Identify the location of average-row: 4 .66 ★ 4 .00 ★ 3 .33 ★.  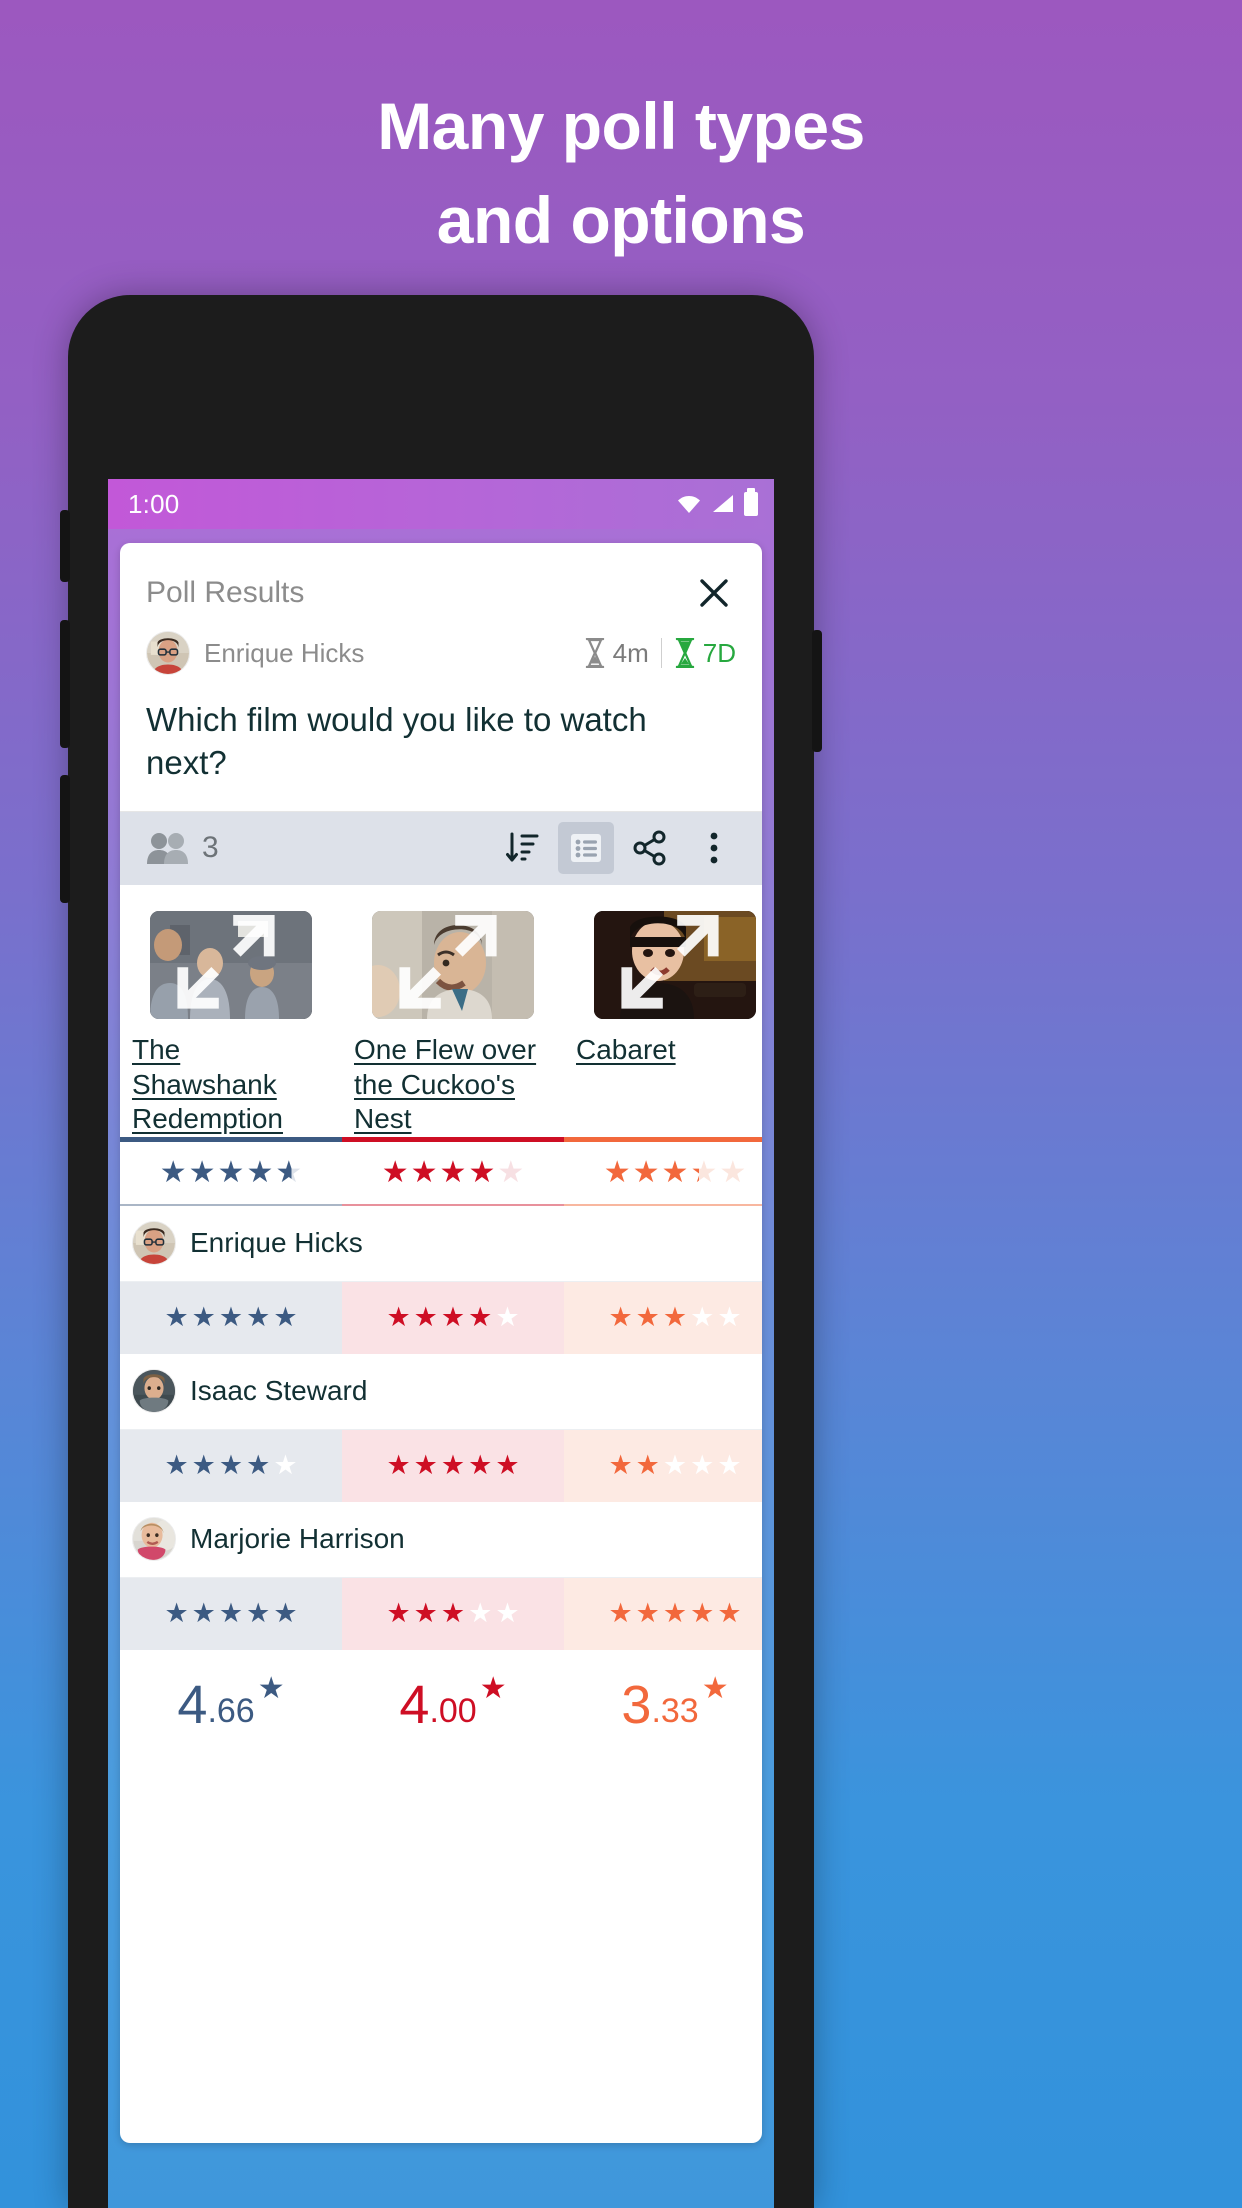
(441, 1691).